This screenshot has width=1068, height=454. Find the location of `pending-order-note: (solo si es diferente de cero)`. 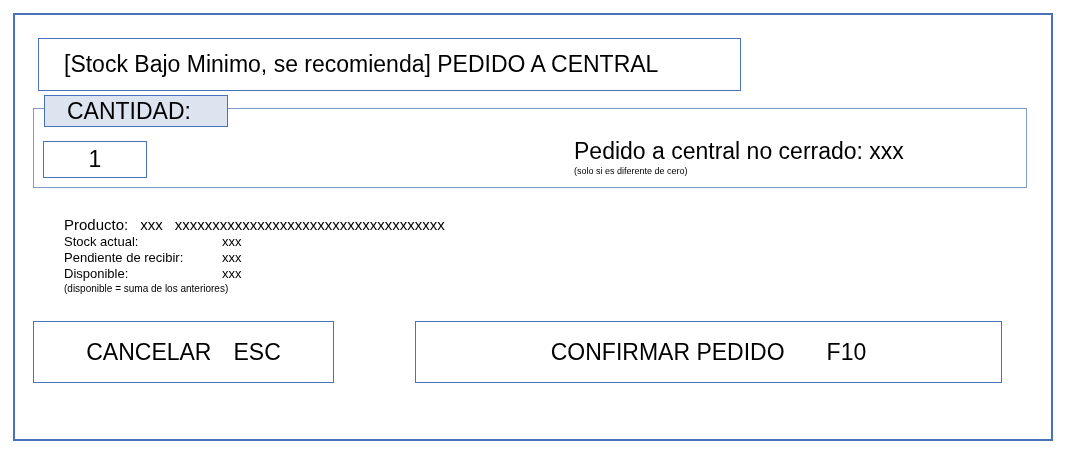

pending-order-note: (solo si es diferente de cero) is located at coordinates (631, 171).